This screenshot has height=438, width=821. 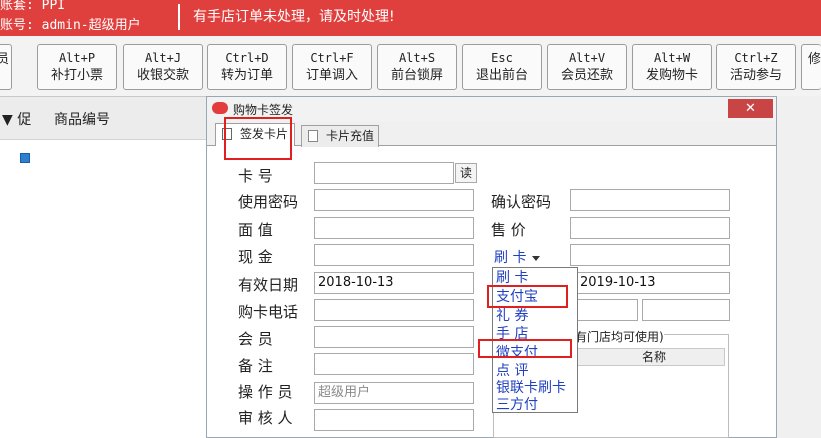 What do you see at coordinates (466, 173) in the screenshot?
I see `read-card-button: 读` at bounding box center [466, 173].